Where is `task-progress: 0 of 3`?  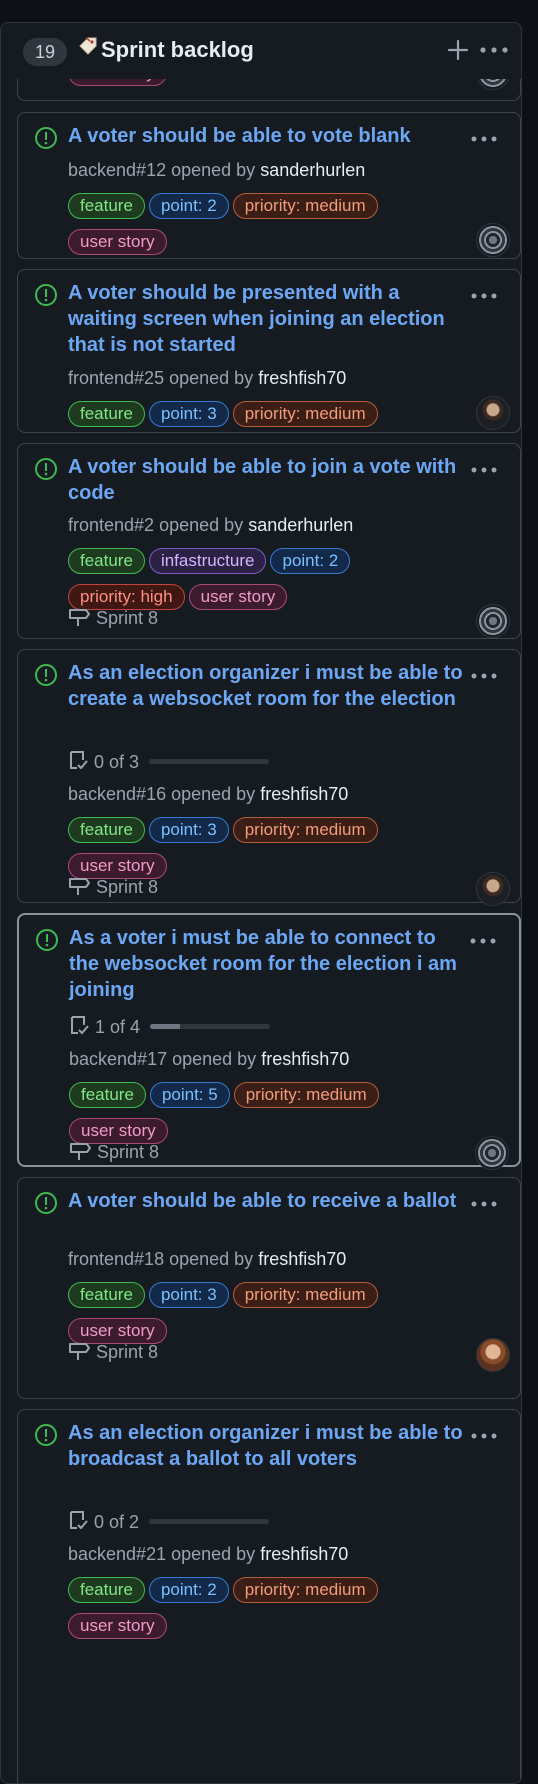 task-progress: 0 of 3 is located at coordinates (169, 759).